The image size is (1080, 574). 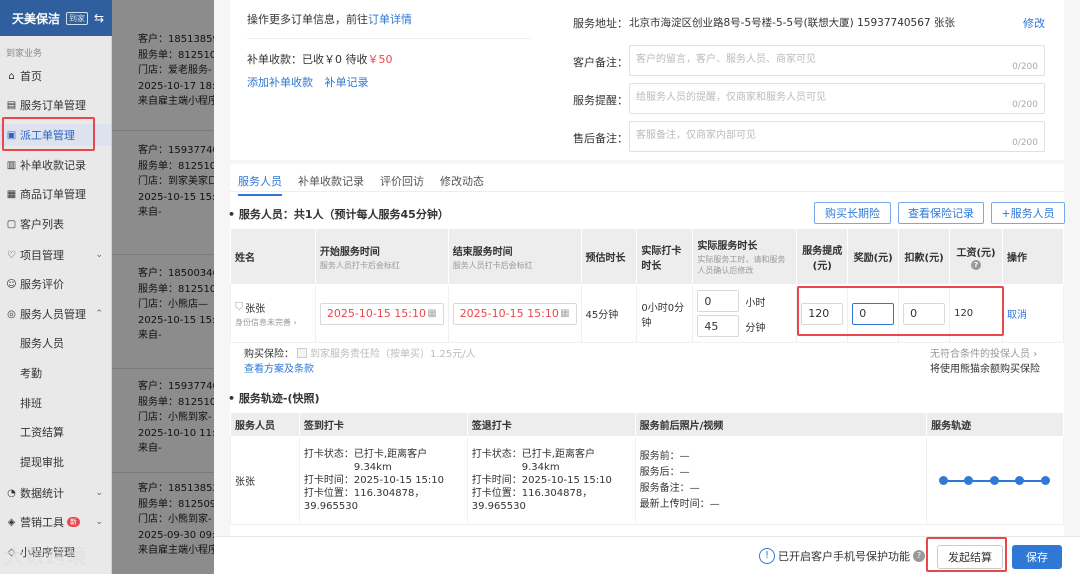 What do you see at coordinates (55, 194) in the screenshot?
I see `sidebar-item-goods: ▦ 商品订单管理` at bounding box center [55, 194].